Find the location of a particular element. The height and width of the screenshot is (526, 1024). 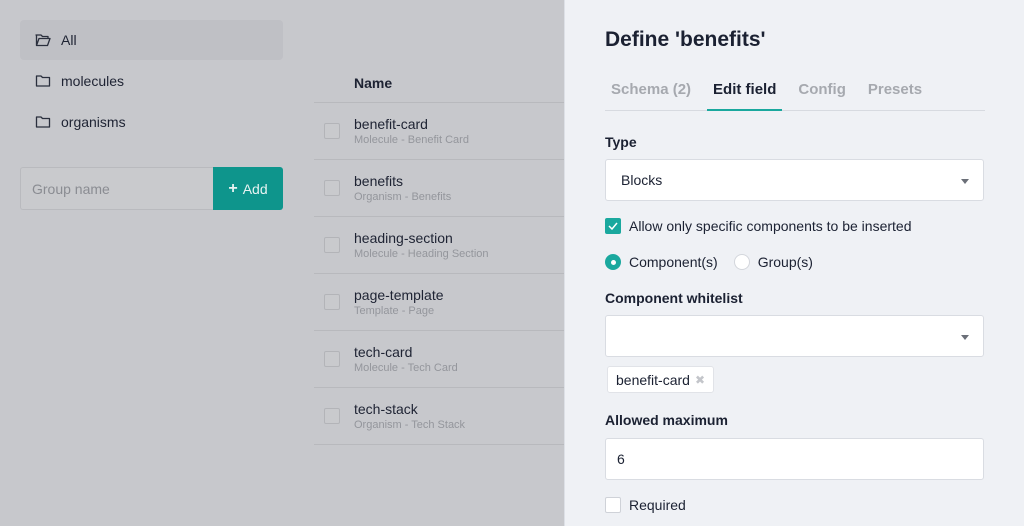

group-label: molecules is located at coordinates (93, 81).